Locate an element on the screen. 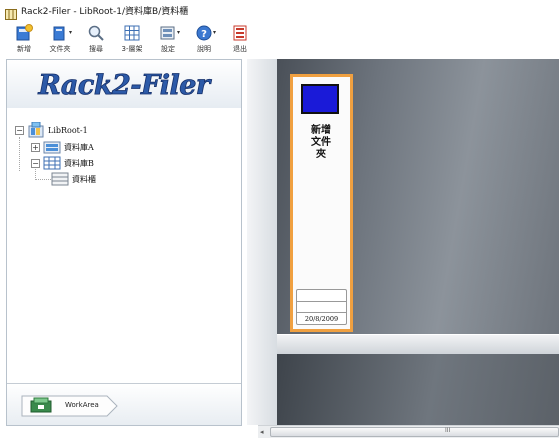  workarea-label: WorkArea is located at coordinates (82, 405).